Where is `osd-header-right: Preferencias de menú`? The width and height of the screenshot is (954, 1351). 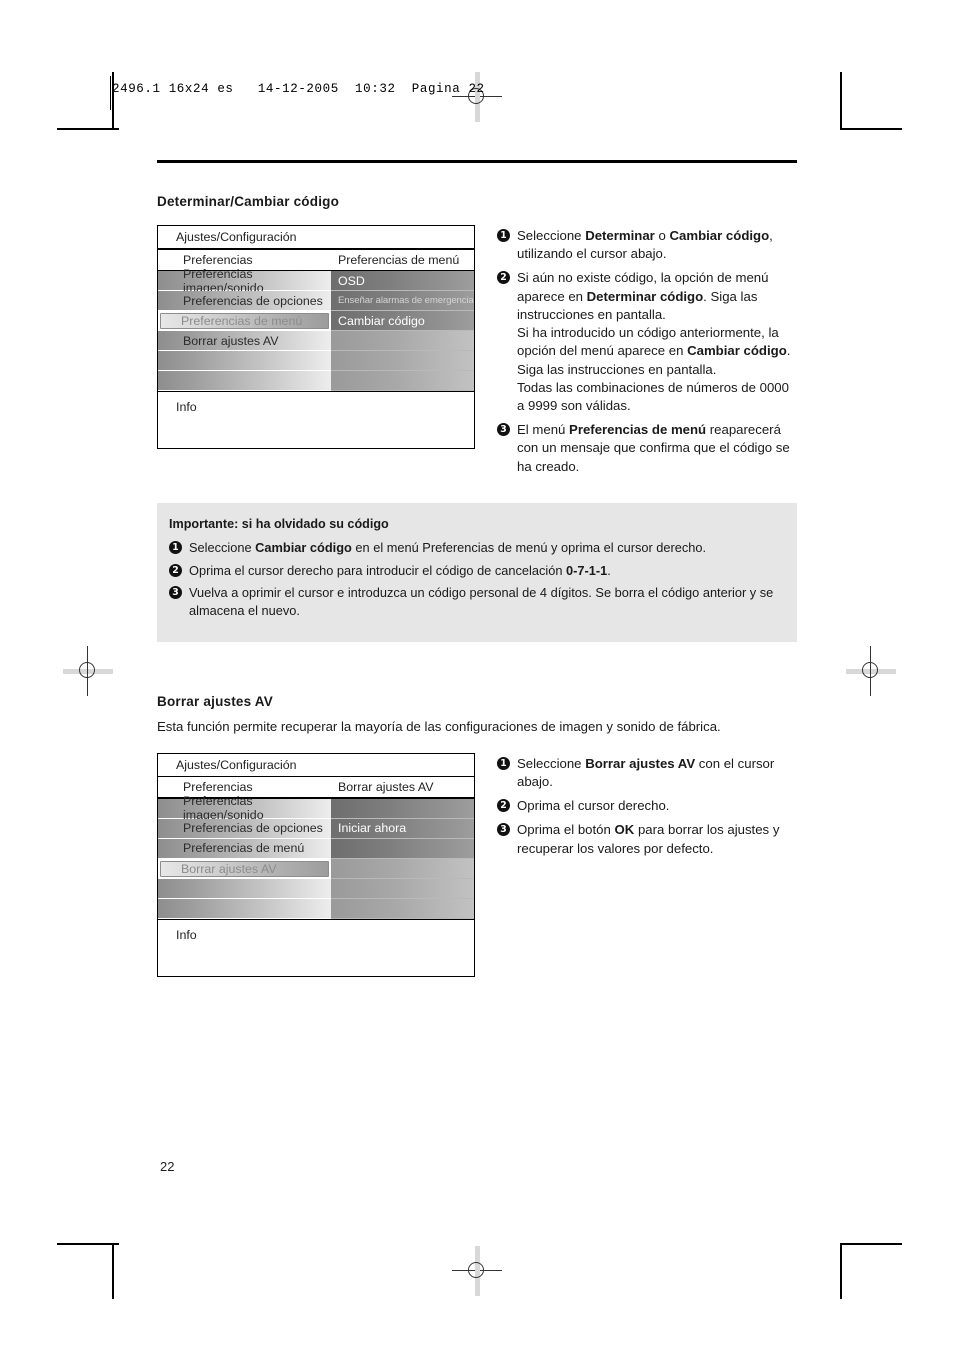
osd-header-right: Preferencias de menú is located at coordinates (402, 259).